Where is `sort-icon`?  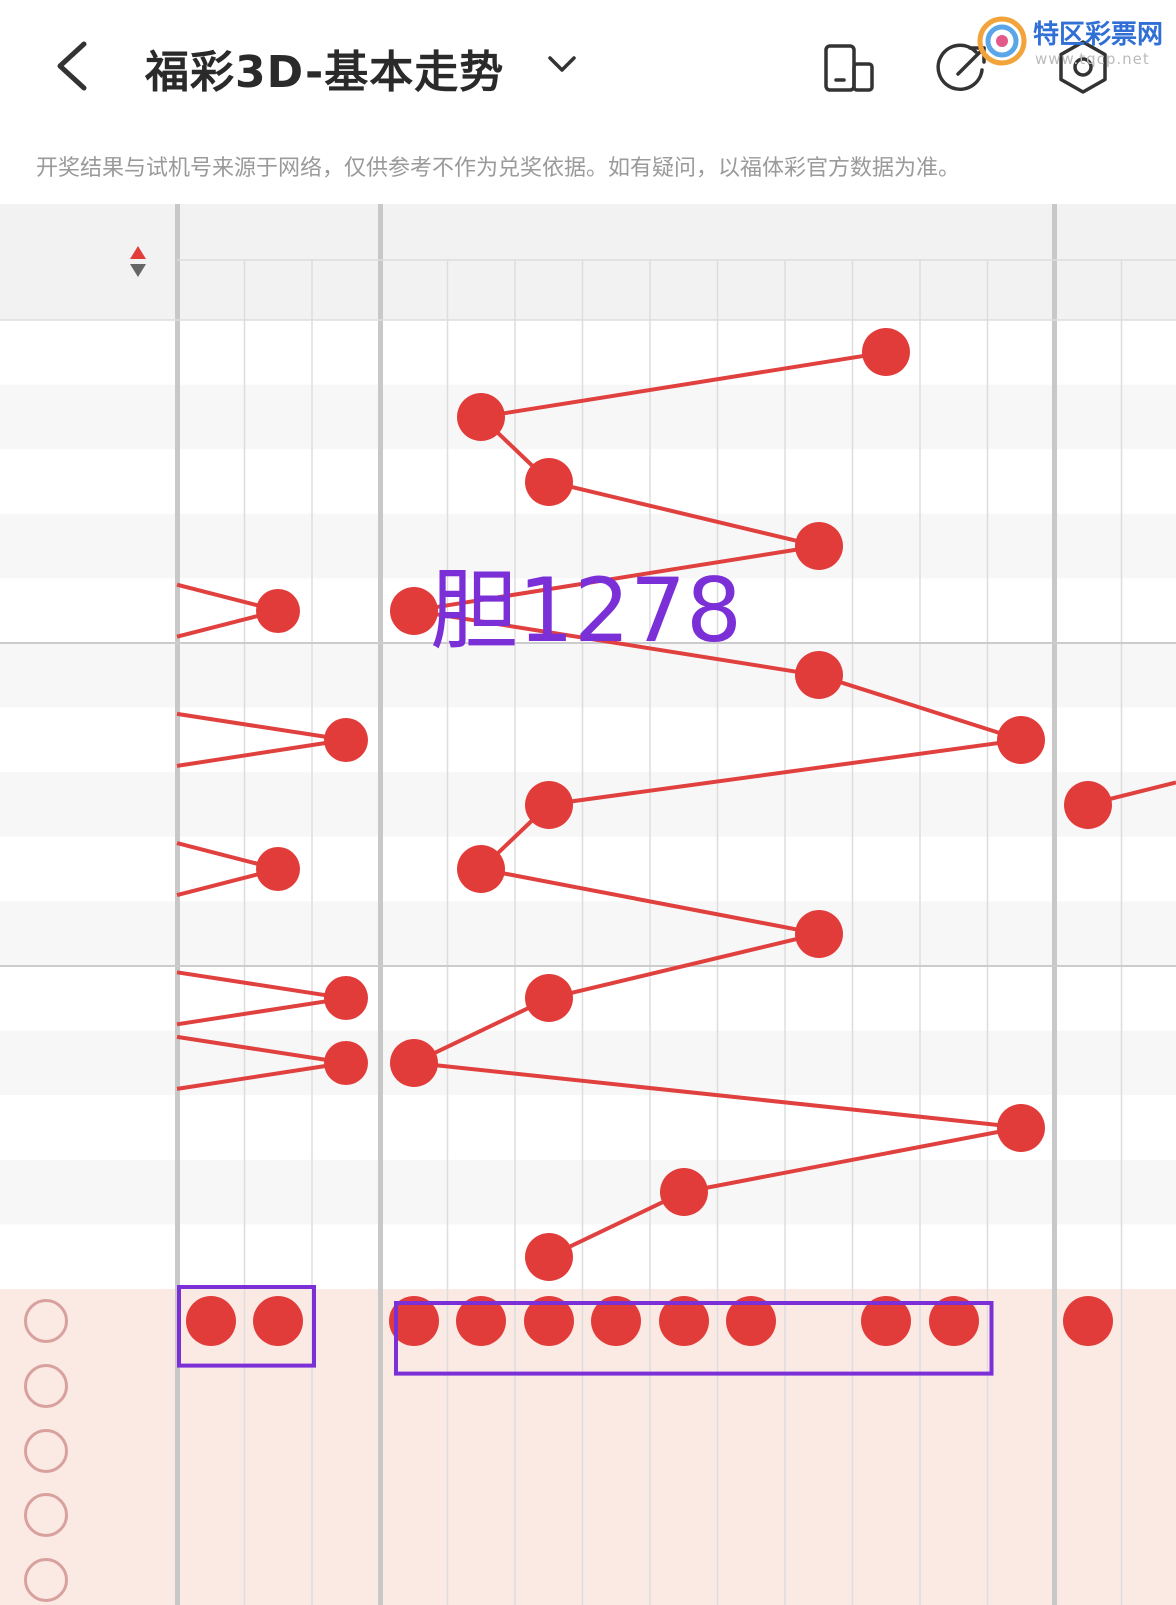 sort-icon is located at coordinates (138, 262).